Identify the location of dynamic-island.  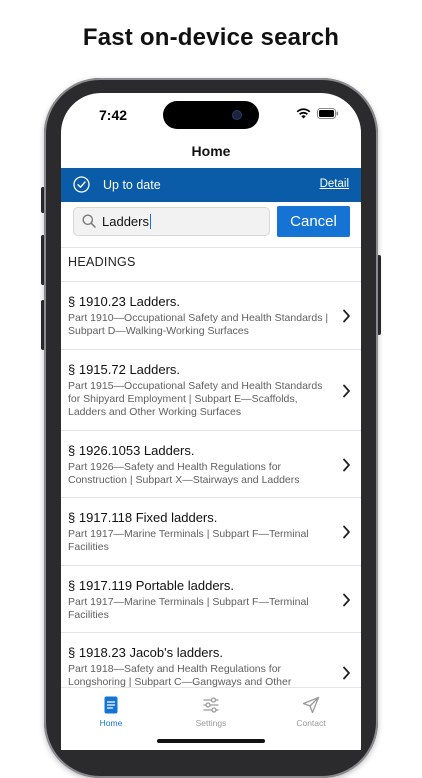
(211, 115).